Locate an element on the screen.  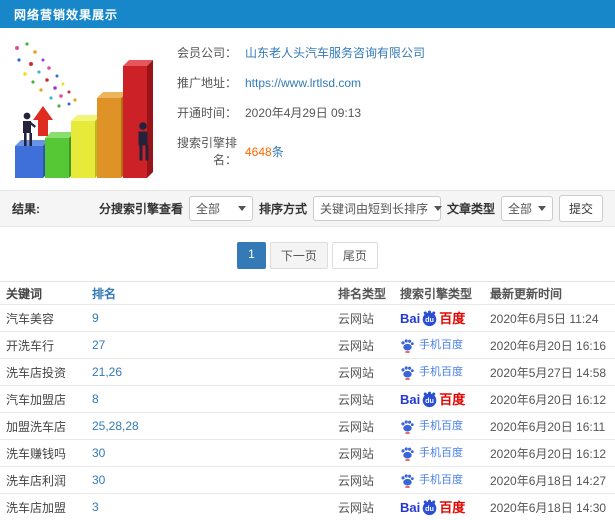
page-button-current: 1 is located at coordinates (251, 255).